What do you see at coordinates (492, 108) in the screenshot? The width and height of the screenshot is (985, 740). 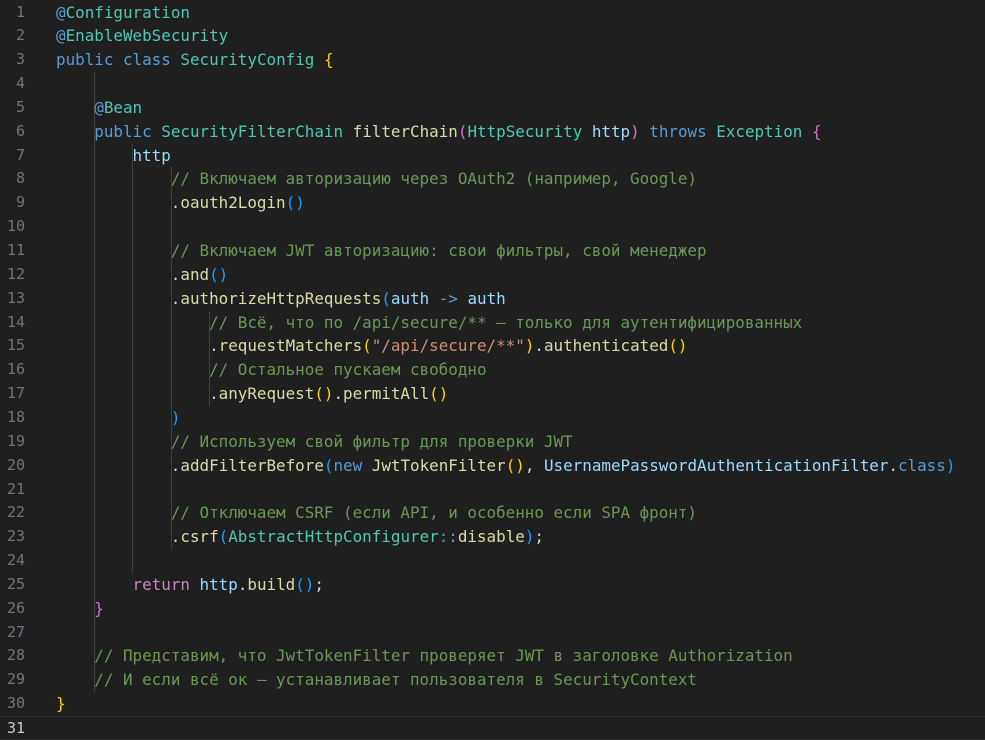 I see `code-line: 5 @Bean` at bounding box center [492, 108].